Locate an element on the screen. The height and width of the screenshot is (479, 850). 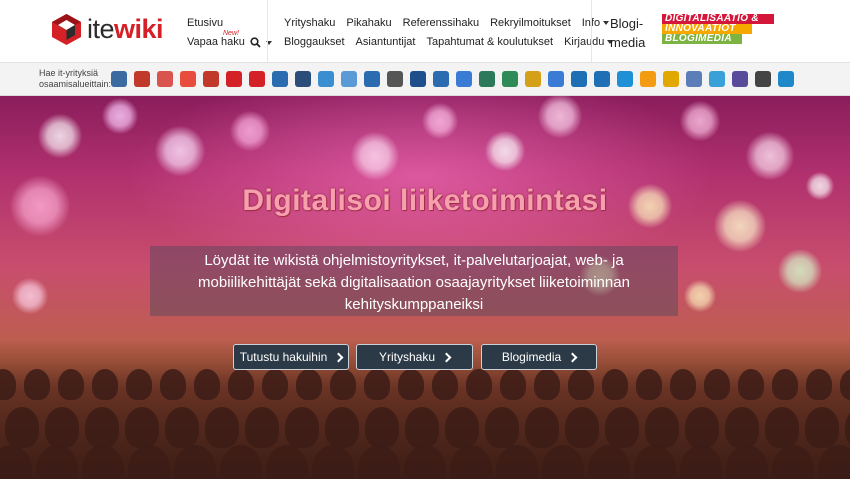
nav-link-info: Info is located at coordinates (596, 23).